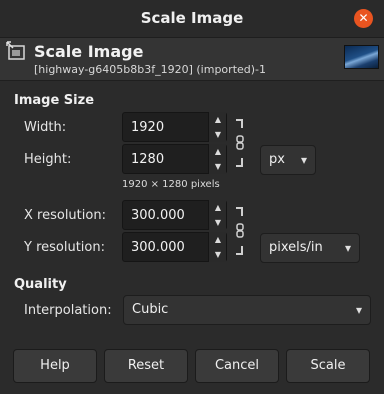 This screenshot has width=384, height=394. Describe the element at coordinates (174, 127) in the screenshot. I see `width-spinbox: 1920 ▲ ▼` at that location.